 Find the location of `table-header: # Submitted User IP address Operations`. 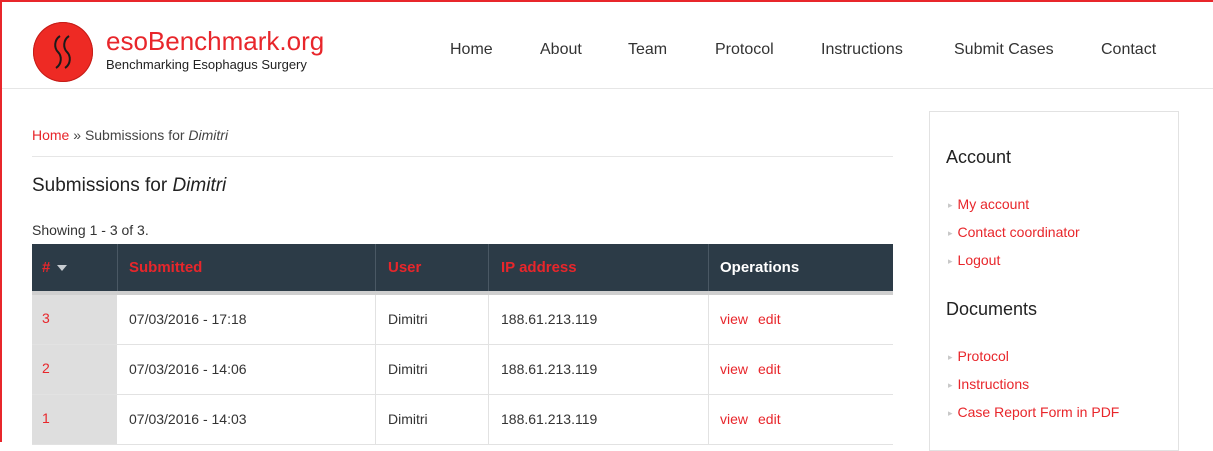

table-header: # Submitted User IP address Operations is located at coordinates (462, 269).